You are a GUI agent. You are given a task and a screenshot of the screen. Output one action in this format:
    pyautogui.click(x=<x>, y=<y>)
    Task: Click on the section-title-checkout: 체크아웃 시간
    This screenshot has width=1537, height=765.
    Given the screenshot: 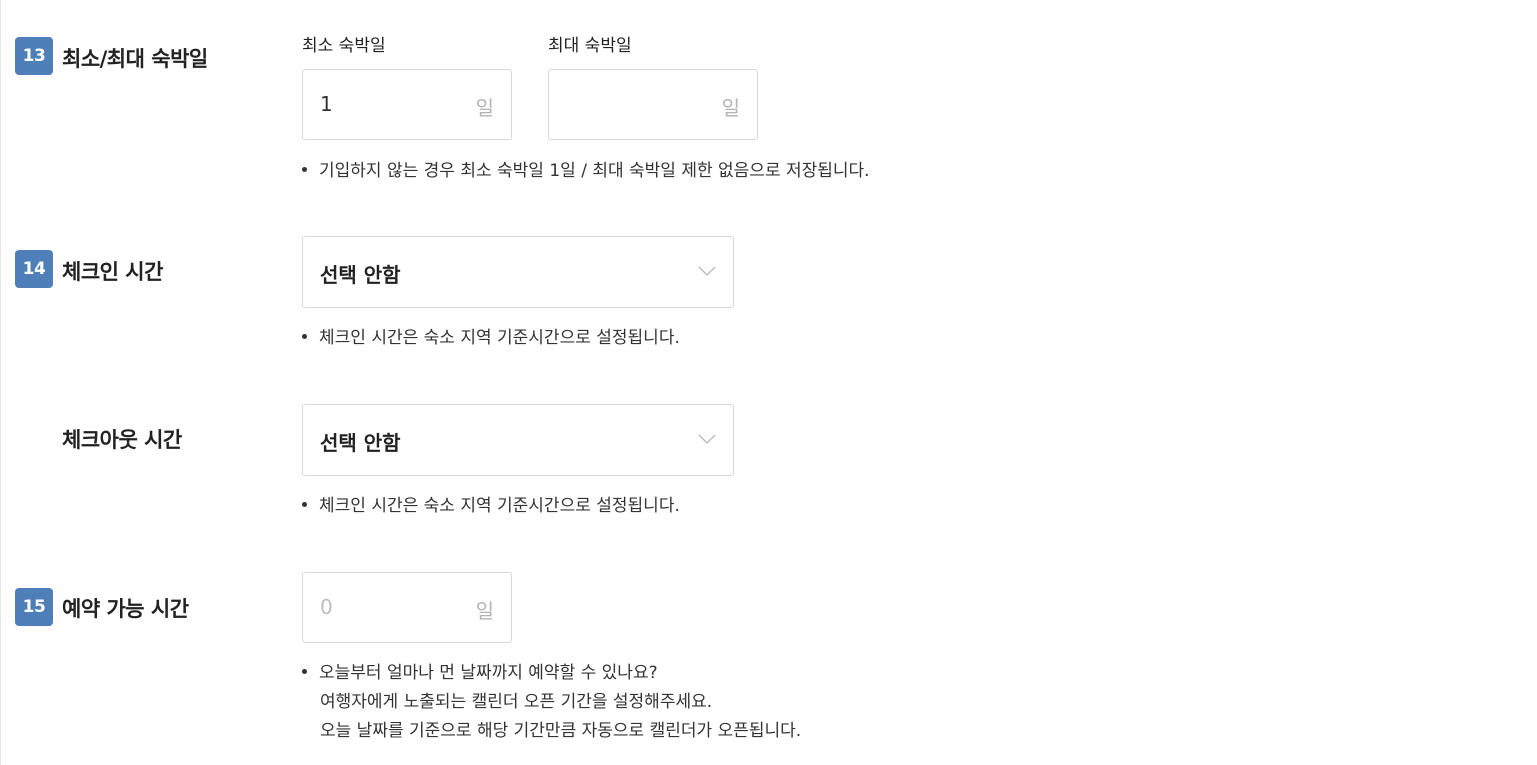 What is the action you would take?
    pyautogui.click(x=122, y=440)
    